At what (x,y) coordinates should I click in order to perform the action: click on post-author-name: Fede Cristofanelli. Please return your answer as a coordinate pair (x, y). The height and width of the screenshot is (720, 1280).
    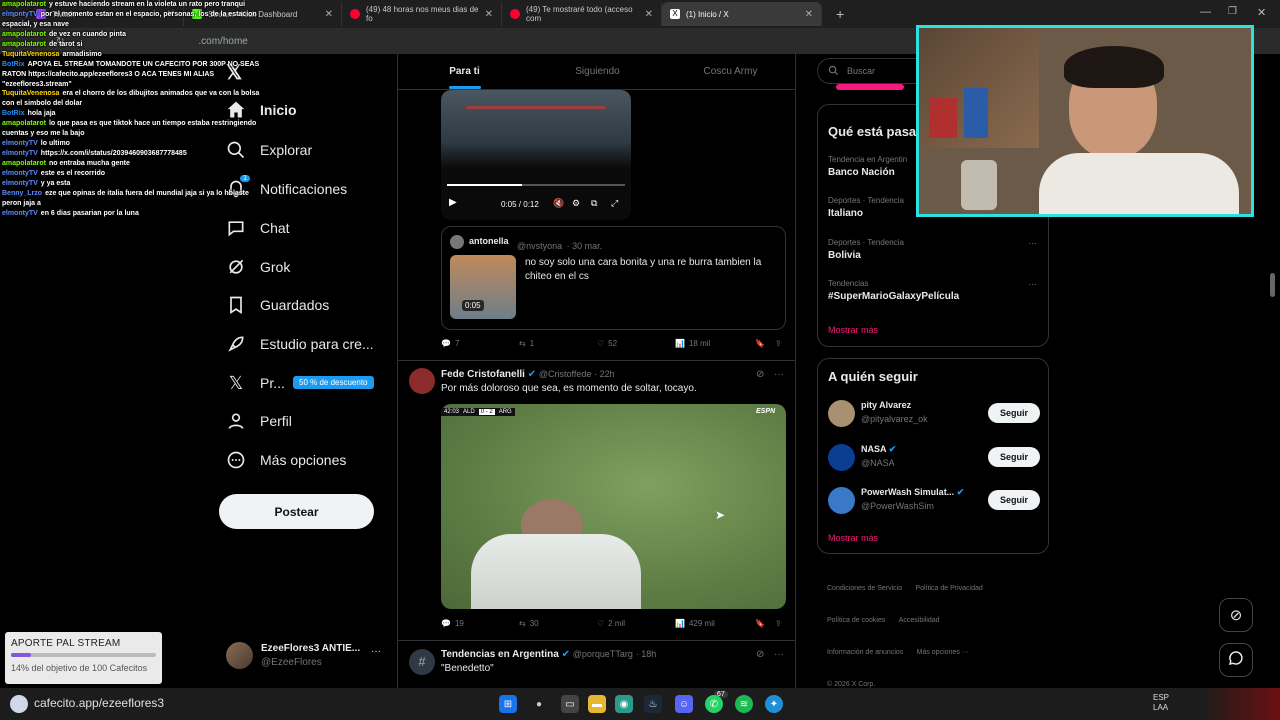
    Looking at the image, I should click on (483, 374).